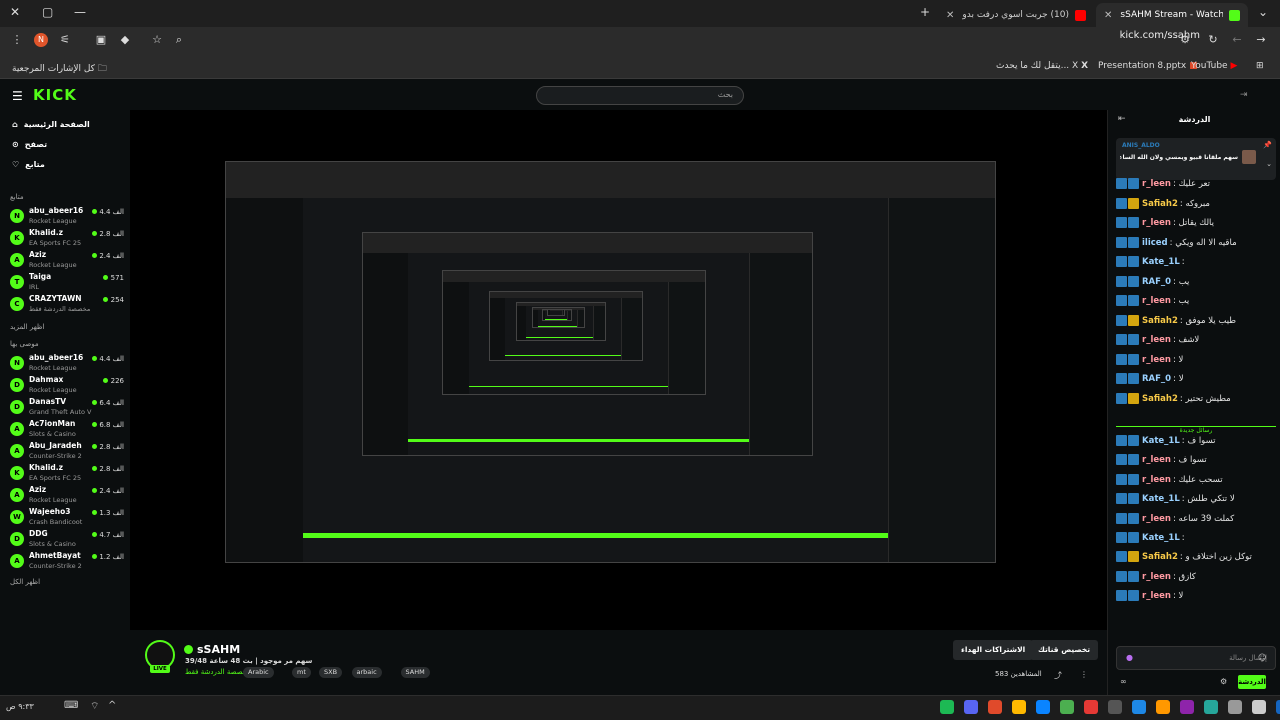 The width and height of the screenshot is (1280, 720). Describe the element at coordinates (1244, 95) in the screenshot. I see `collapse-icon: ⇥` at that location.